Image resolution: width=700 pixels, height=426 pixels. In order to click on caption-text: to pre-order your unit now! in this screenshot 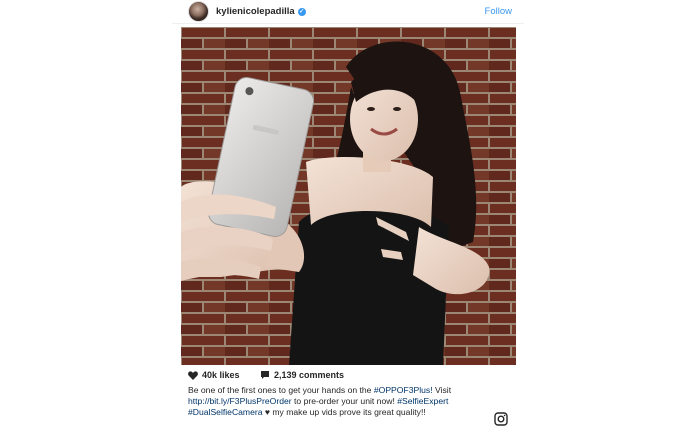, I will do `click(344, 401)`.